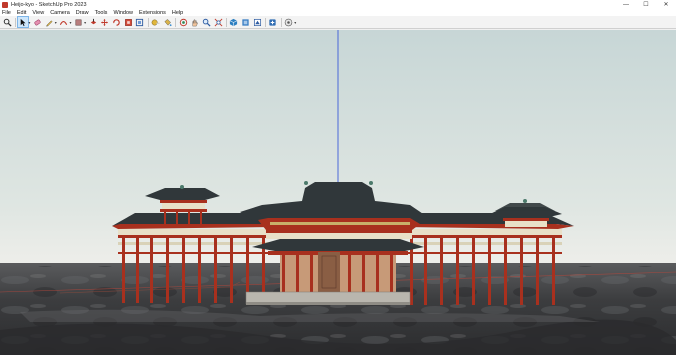  What do you see at coordinates (56, 22) in the screenshot?
I see `pencil-dropdown-icon: ▾` at bounding box center [56, 22].